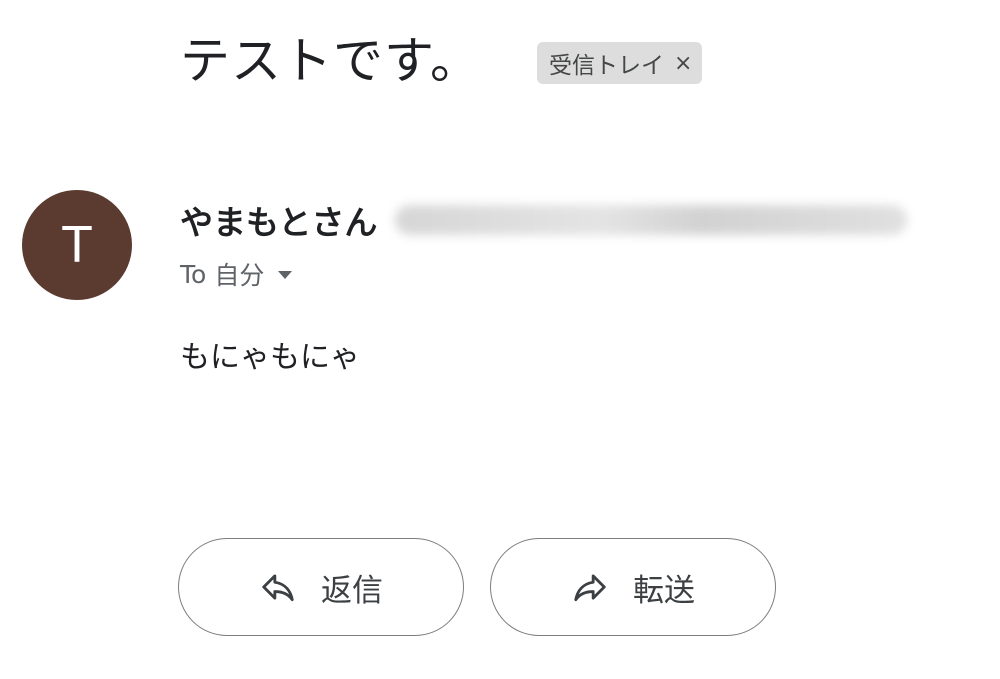 The image size is (1000, 679). Describe the element at coordinates (683, 63) in the screenshot. I see `label-remove-icon: ×` at that location.